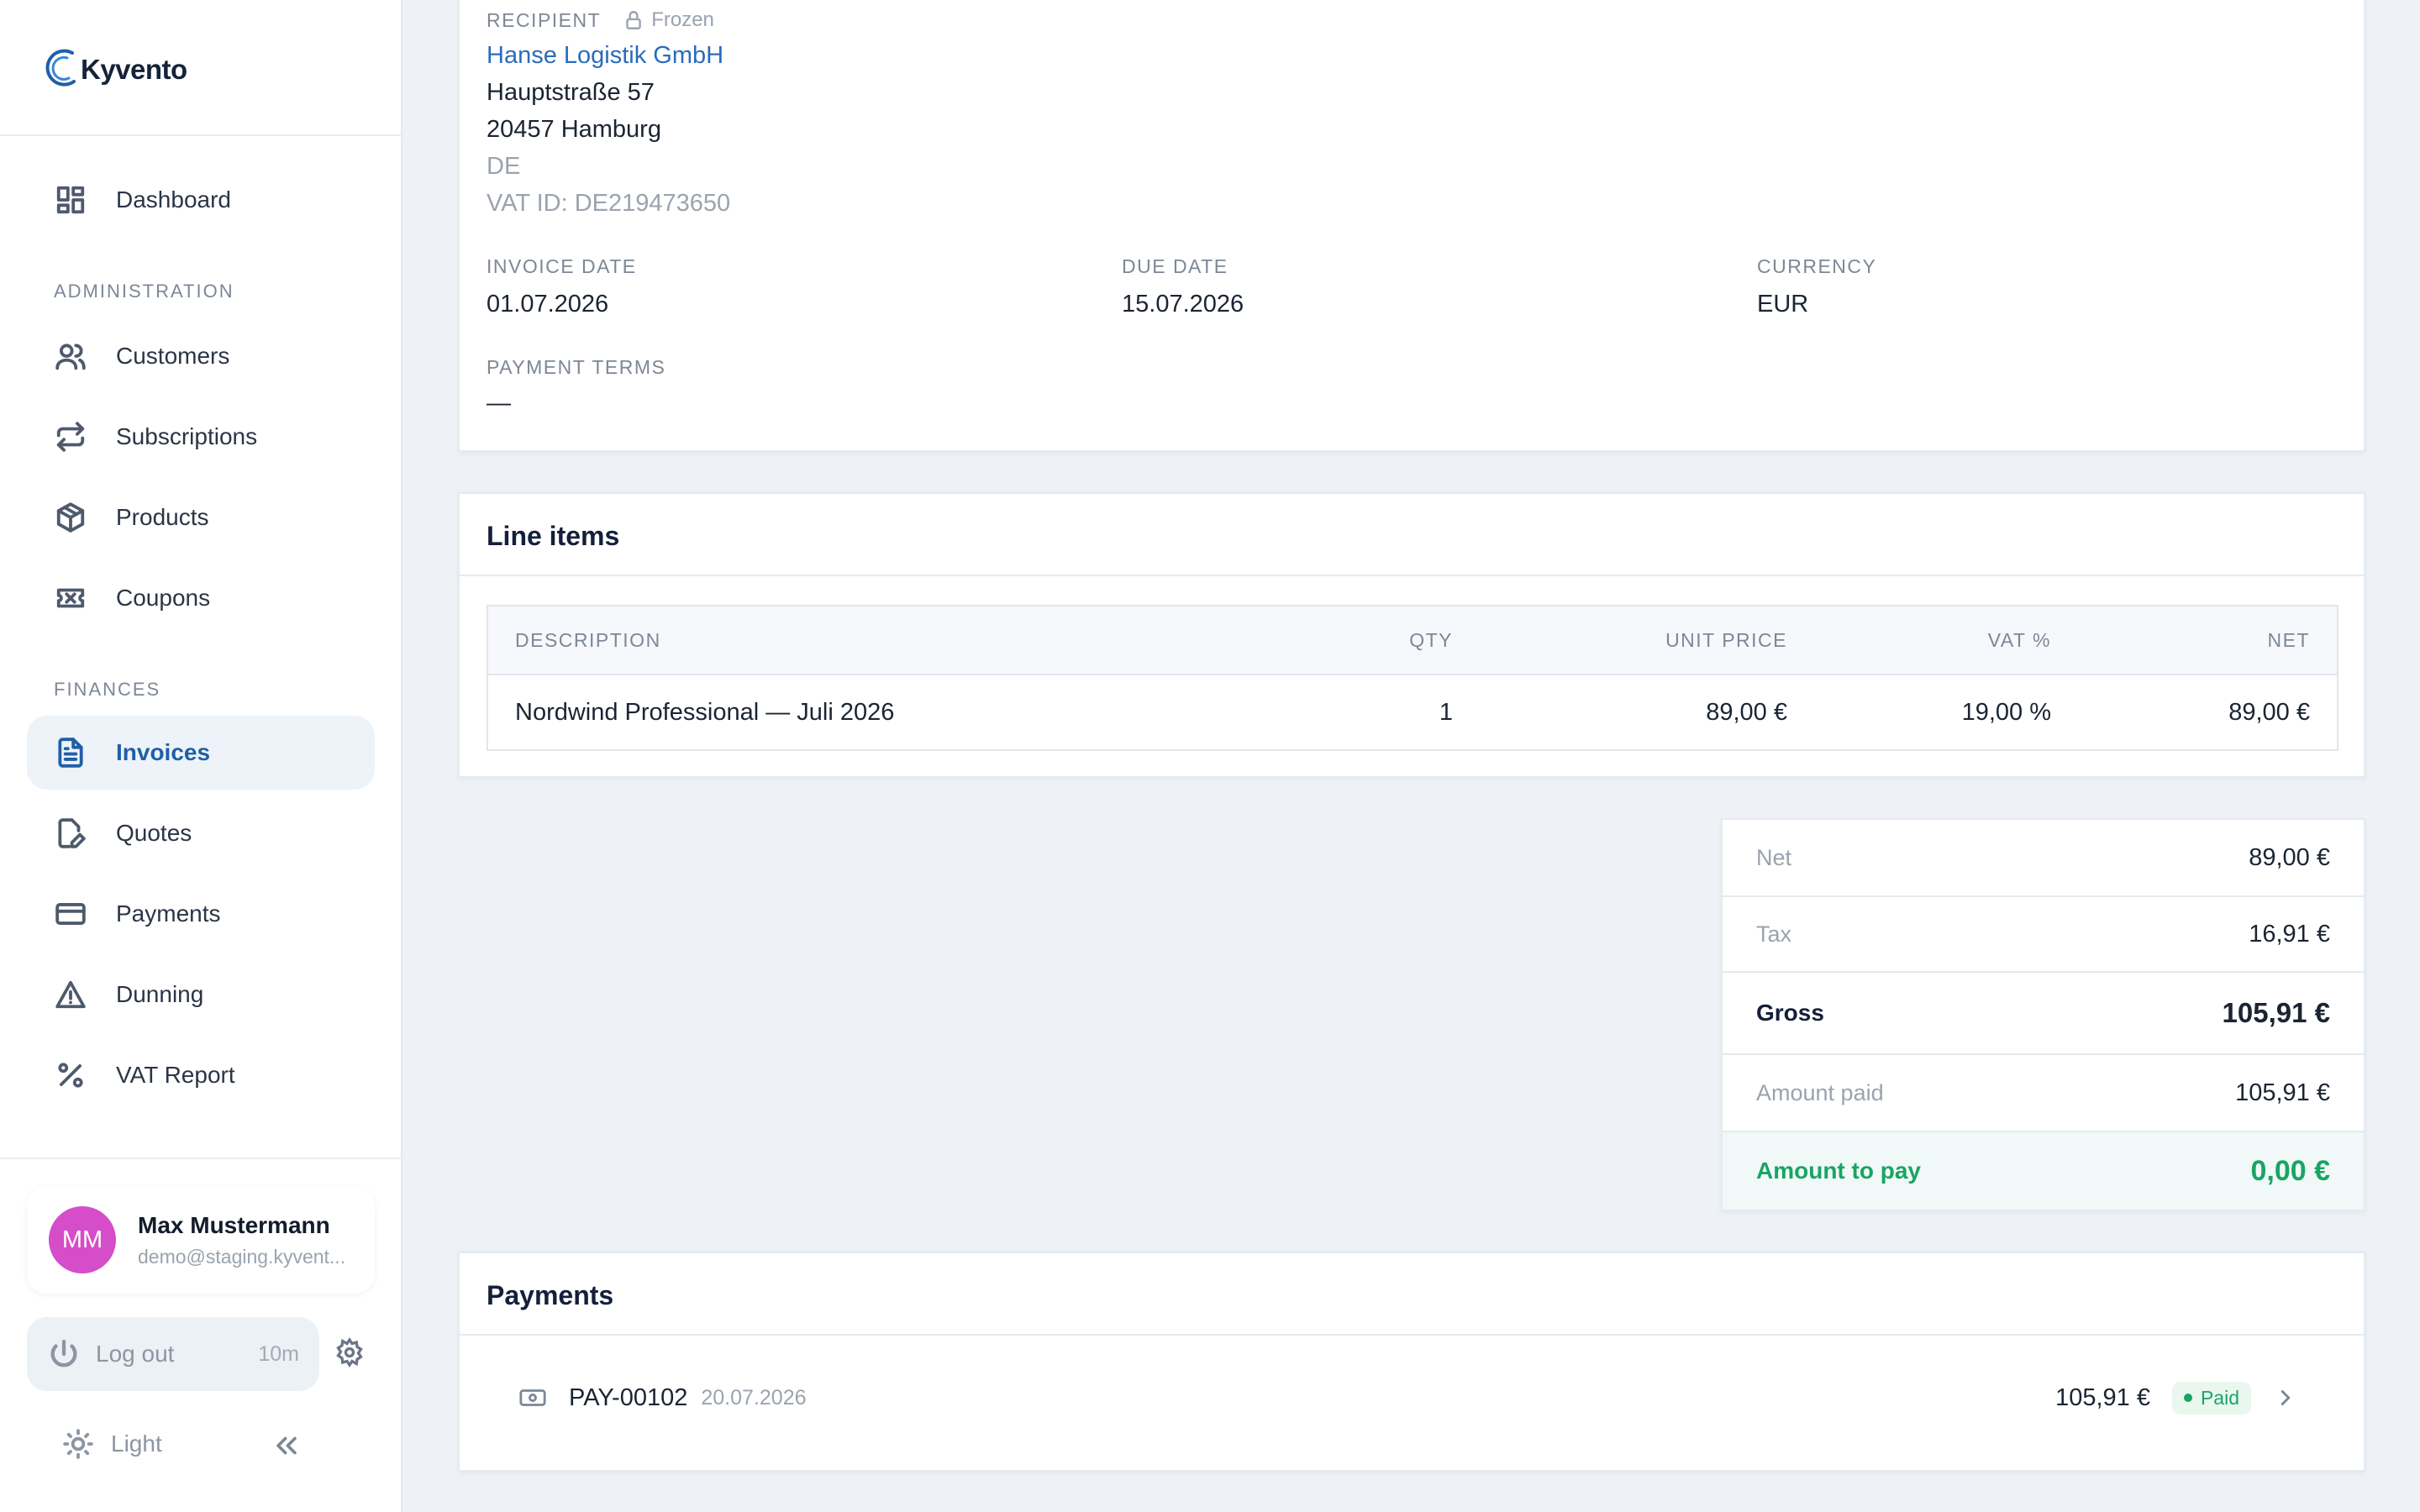 This screenshot has width=2420, height=1512. Describe the element at coordinates (107, 689) in the screenshot. I see `section-heading-finances: FINANCES` at that location.